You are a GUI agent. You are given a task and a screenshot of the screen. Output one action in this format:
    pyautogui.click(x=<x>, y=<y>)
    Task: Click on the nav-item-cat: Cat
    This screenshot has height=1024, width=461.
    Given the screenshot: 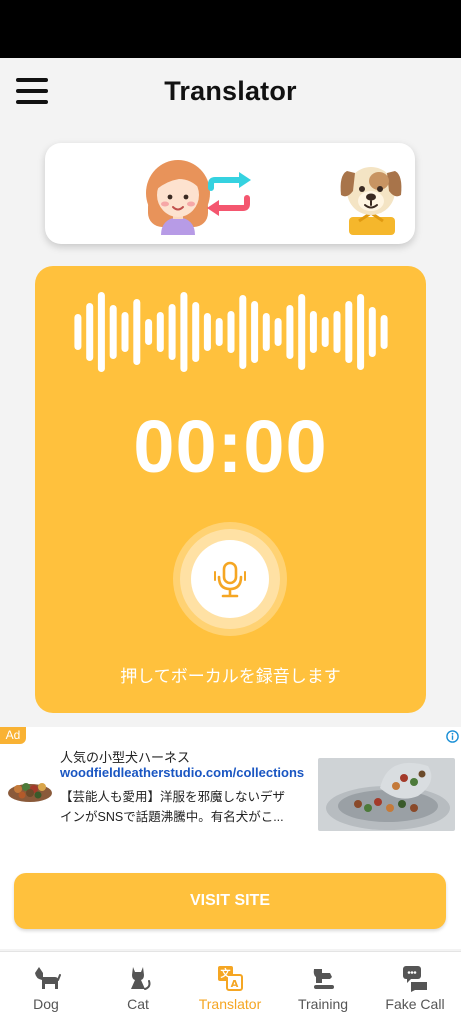 What is the action you would take?
    pyautogui.click(x=138, y=988)
    